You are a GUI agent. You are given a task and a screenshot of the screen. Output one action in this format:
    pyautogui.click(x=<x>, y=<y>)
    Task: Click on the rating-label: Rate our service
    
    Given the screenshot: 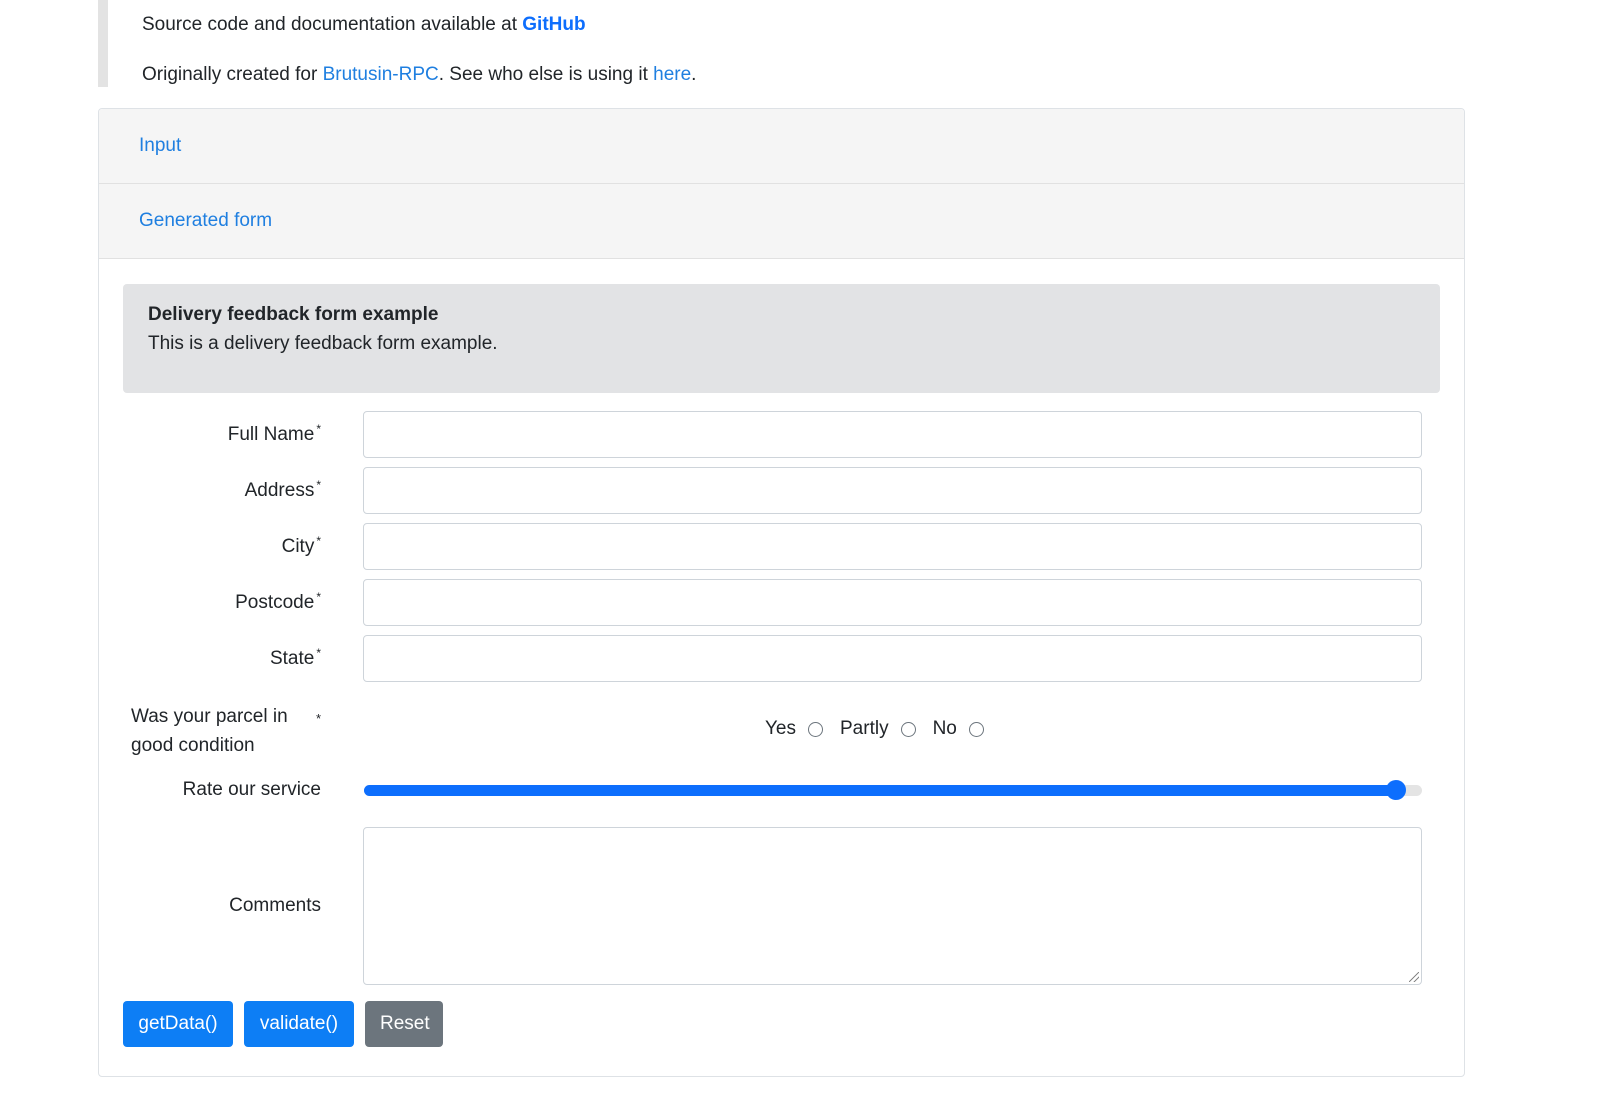 What is the action you would take?
    pyautogui.click(x=251, y=789)
    